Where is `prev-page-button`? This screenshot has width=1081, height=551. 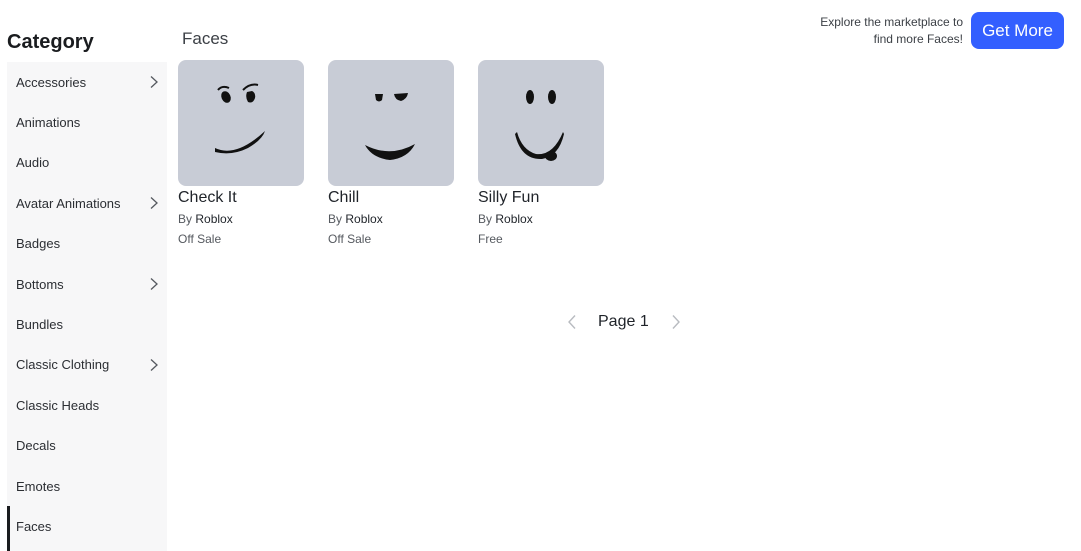
prev-page-button is located at coordinates (572, 322).